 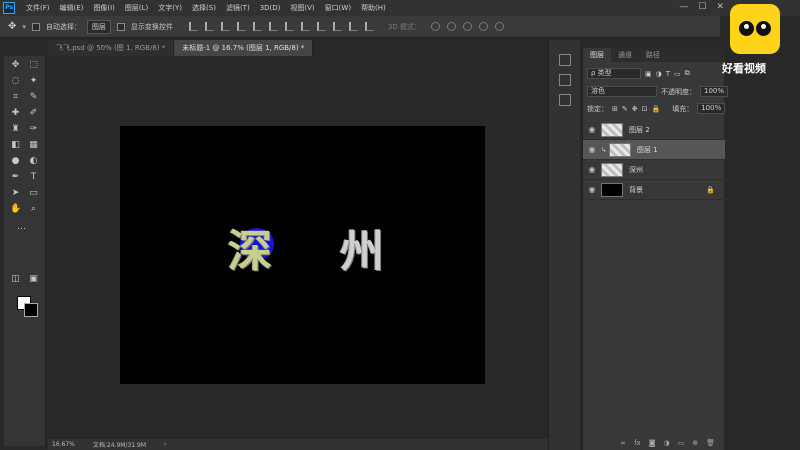 I want to click on properties-panel-icon, so click(x=565, y=80).